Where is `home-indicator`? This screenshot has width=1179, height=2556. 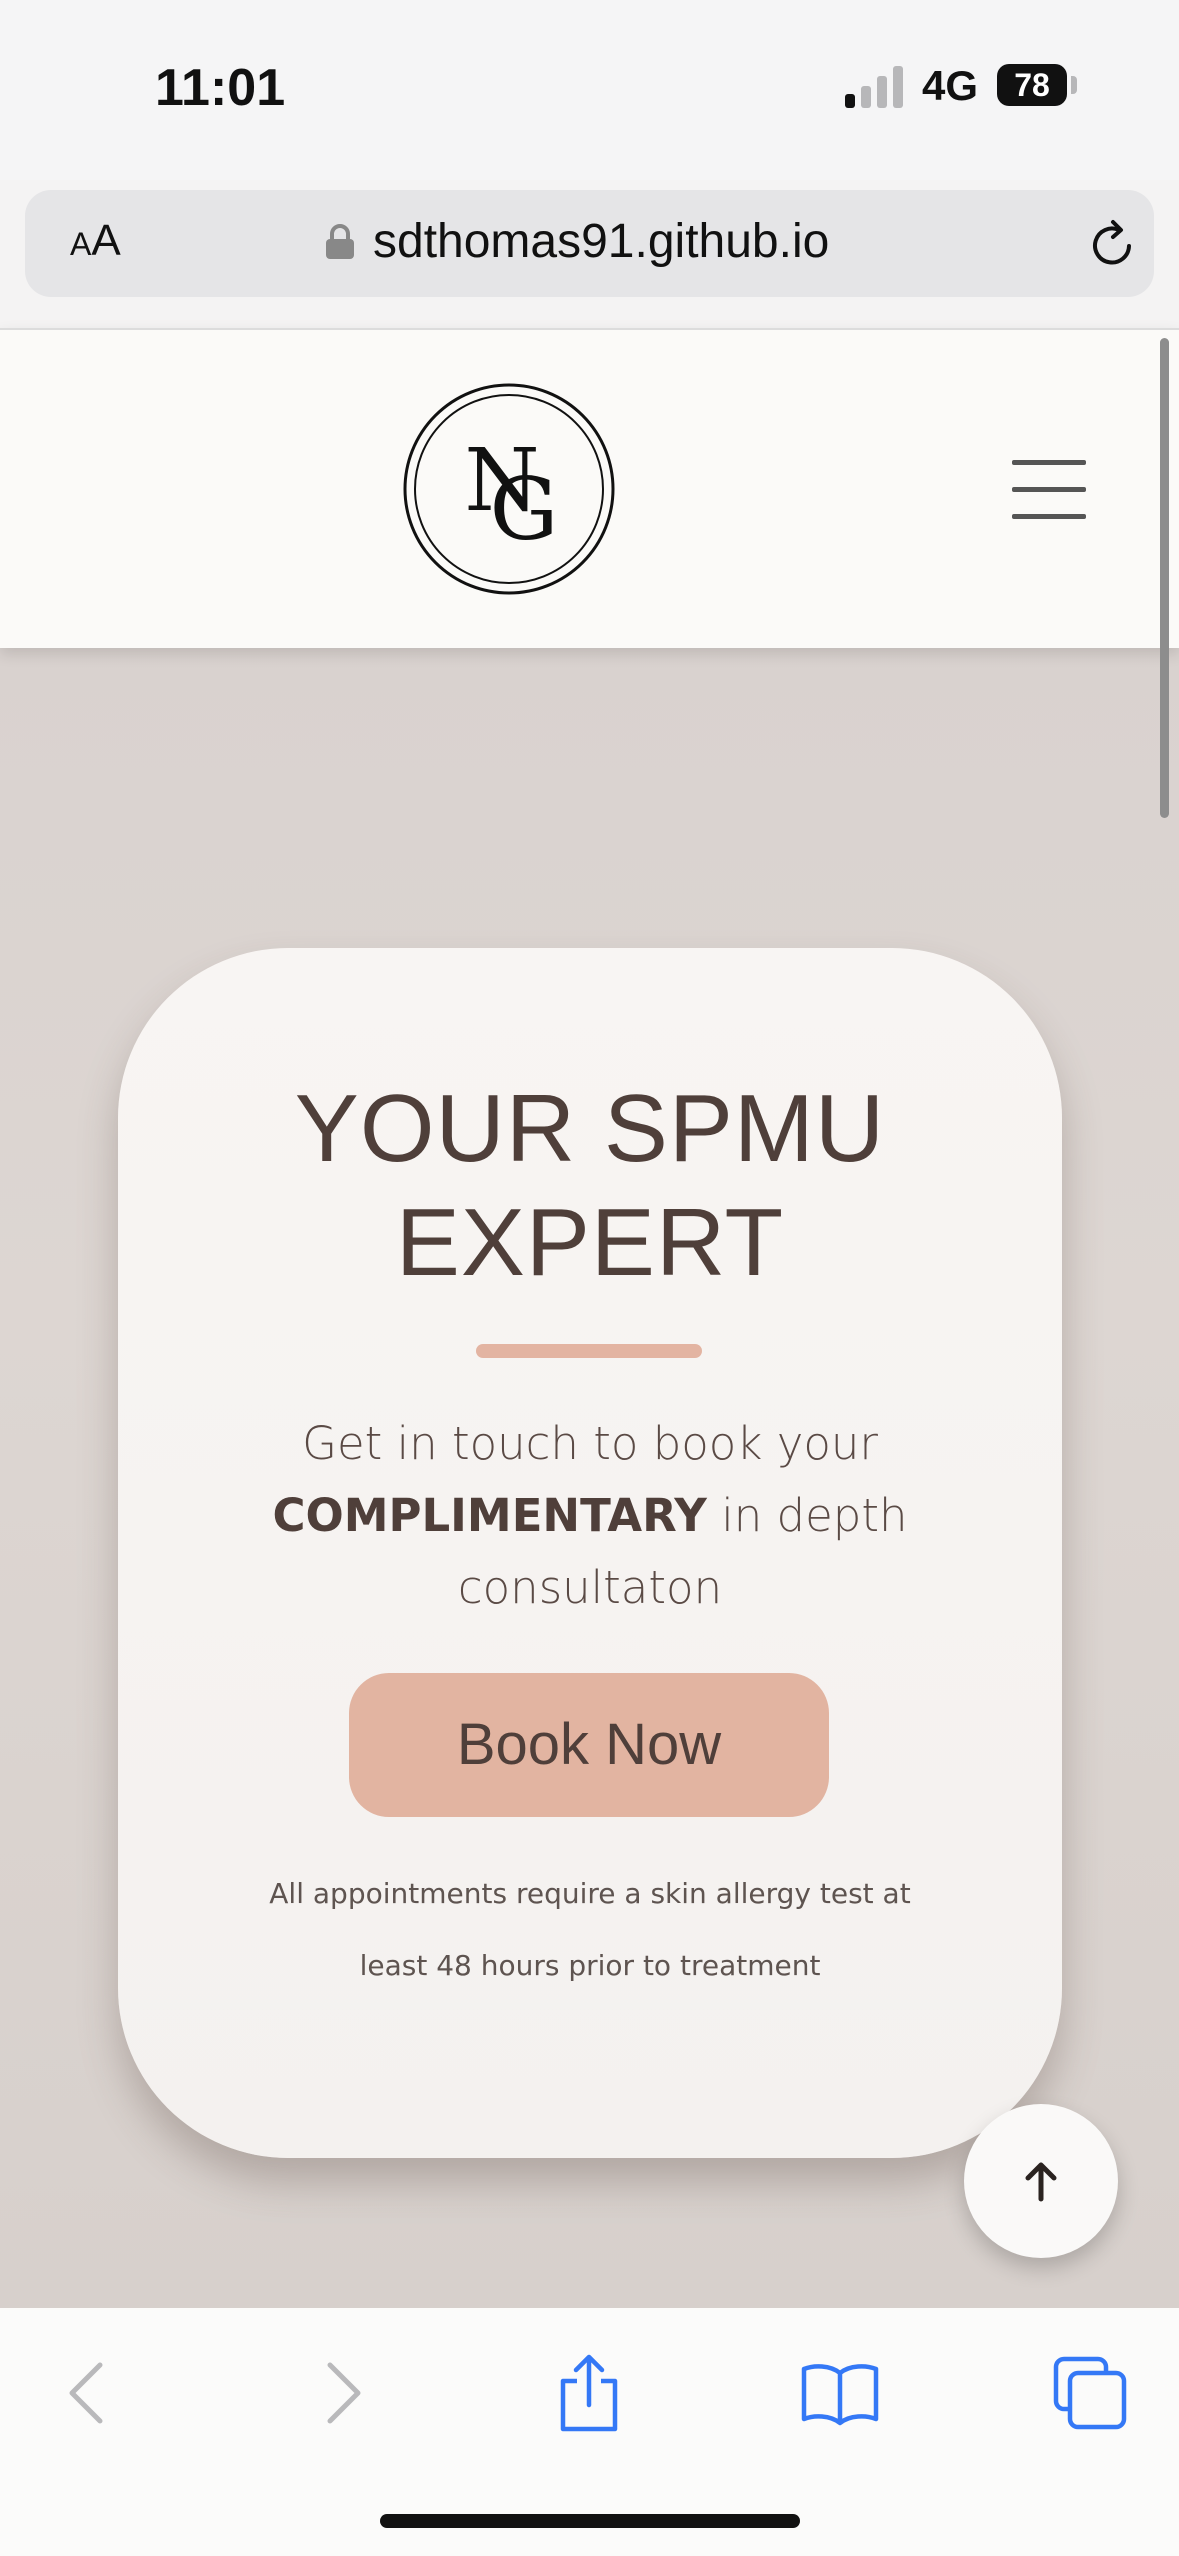
home-indicator is located at coordinates (590, 2521).